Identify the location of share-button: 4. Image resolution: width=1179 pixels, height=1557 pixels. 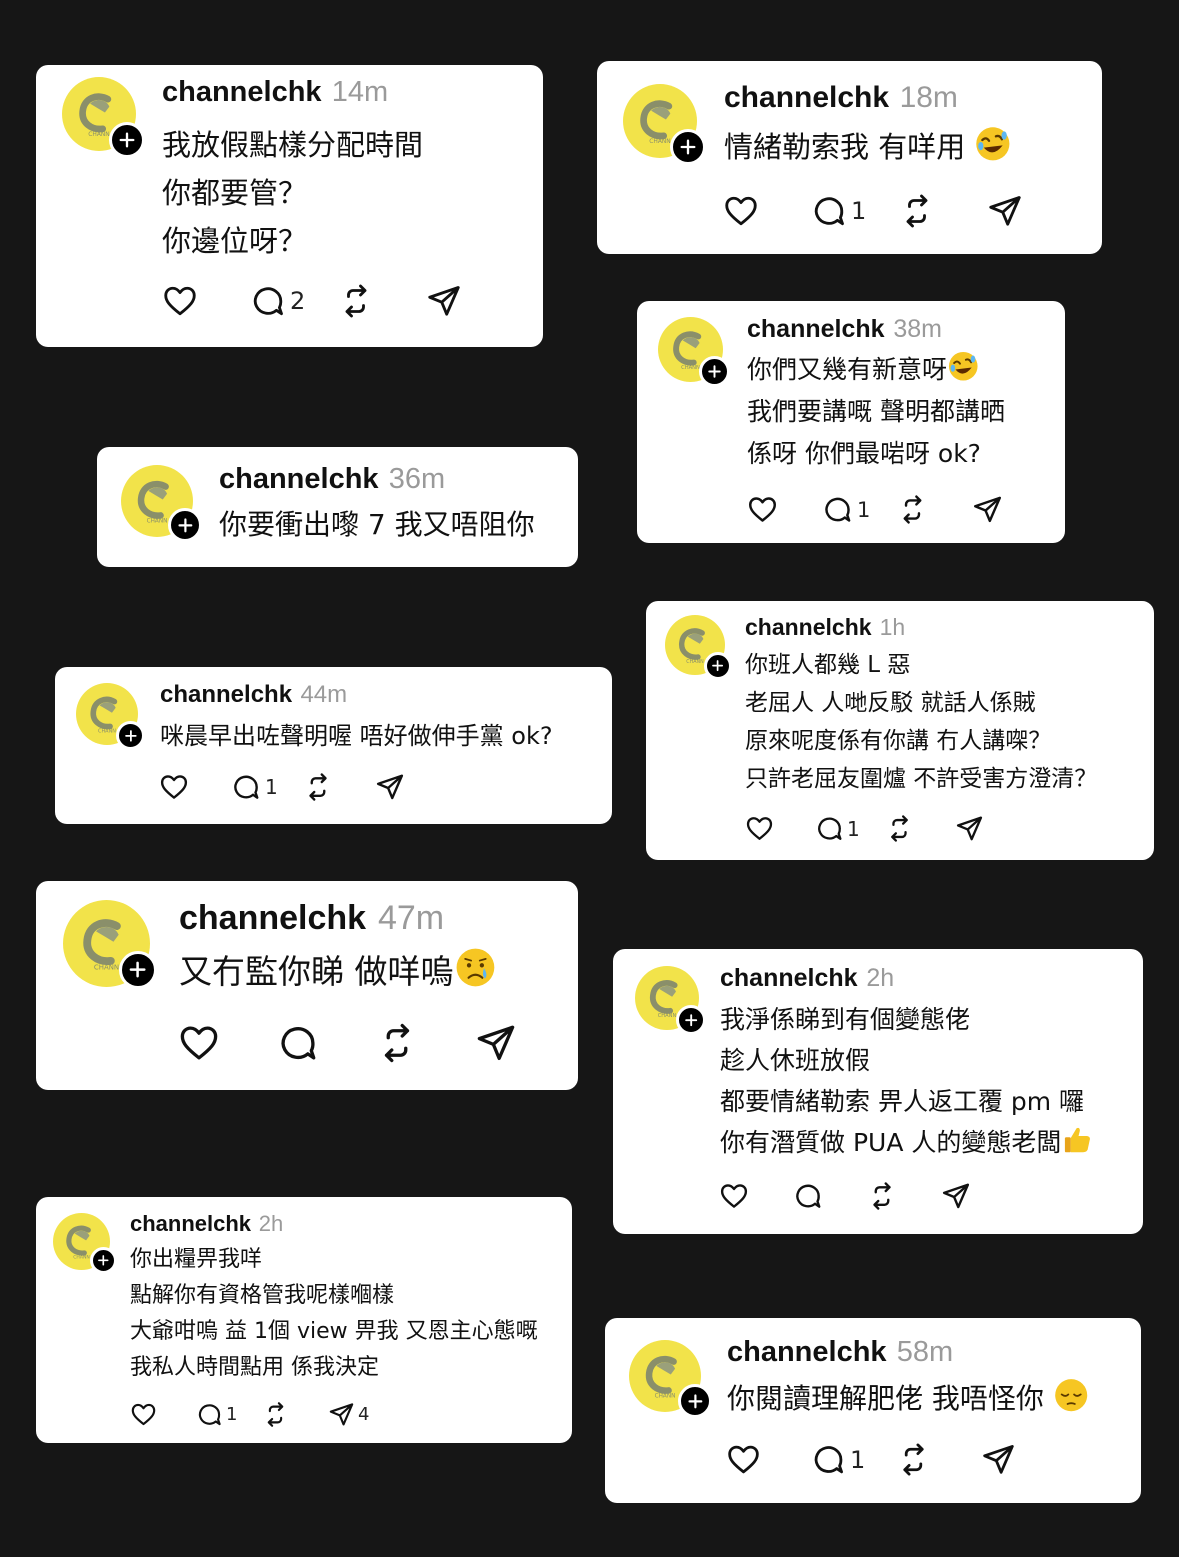
(361, 1414).